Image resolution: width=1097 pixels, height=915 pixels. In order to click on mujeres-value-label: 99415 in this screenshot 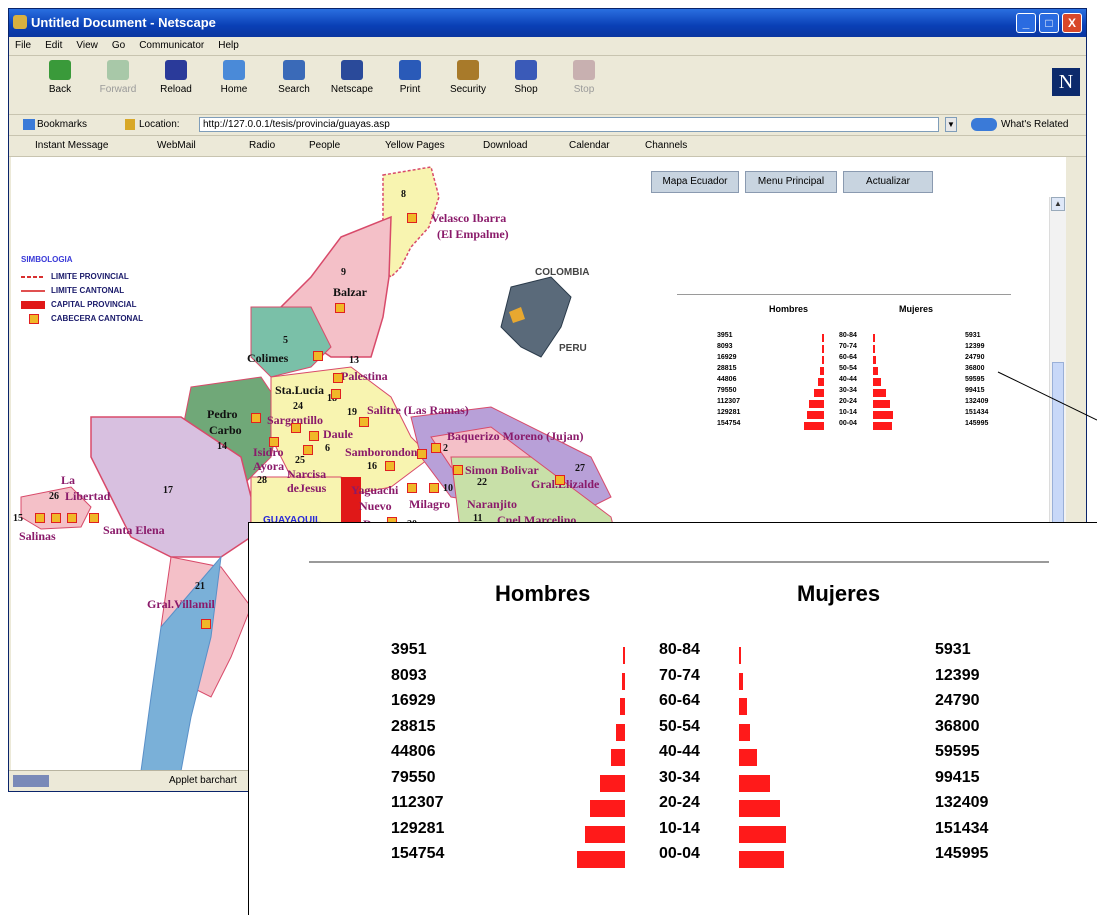, I will do `click(957, 777)`.